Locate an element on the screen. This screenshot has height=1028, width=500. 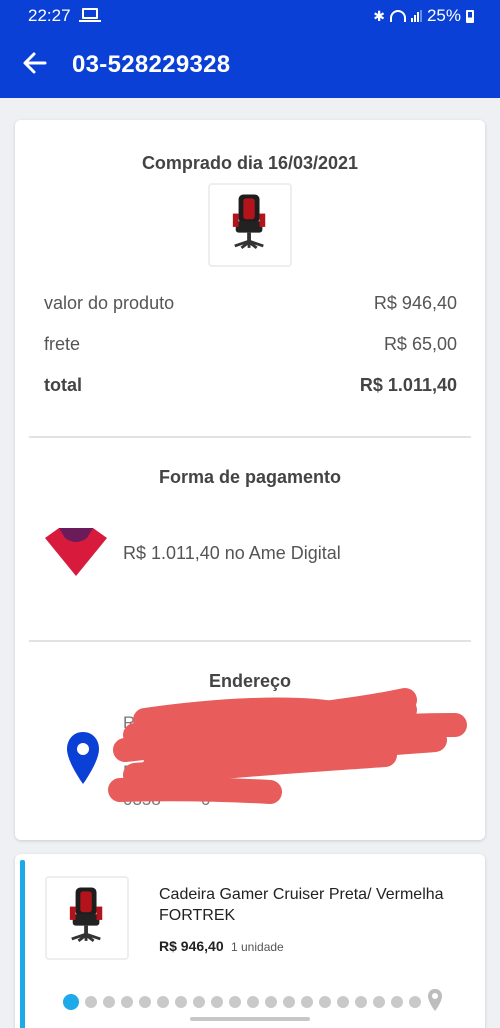
status-bar: 22:27 ✱ 25% is located at coordinates (250, 15).